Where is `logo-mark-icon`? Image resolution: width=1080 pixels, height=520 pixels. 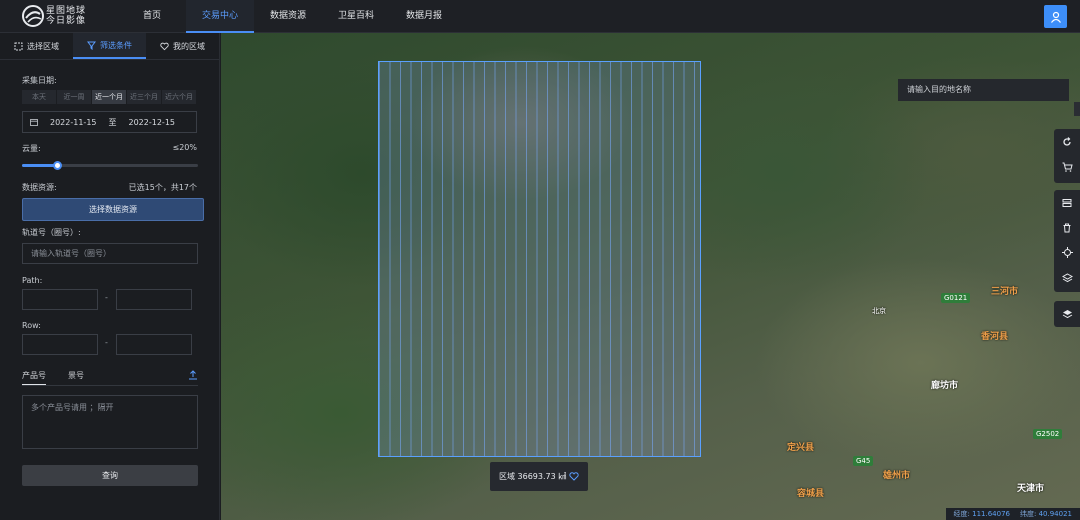 logo-mark-icon is located at coordinates (33, 16).